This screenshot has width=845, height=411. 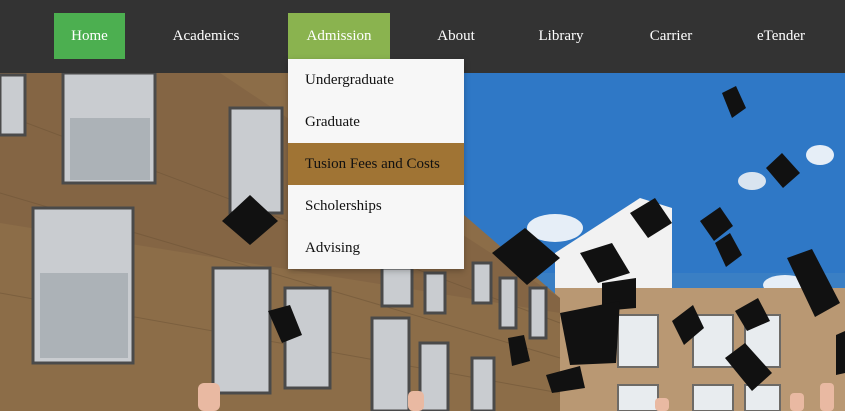 What do you see at coordinates (456, 36) in the screenshot?
I see `nav-about: About` at bounding box center [456, 36].